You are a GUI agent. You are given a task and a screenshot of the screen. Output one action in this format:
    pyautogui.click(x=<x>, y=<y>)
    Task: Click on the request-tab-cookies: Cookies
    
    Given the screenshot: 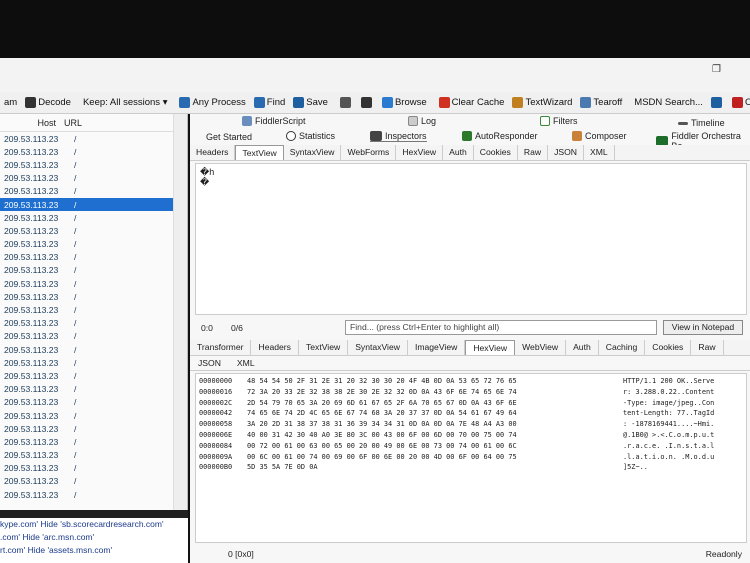 What is the action you would take?
    pyautogui.click(x=496, y=152)
    